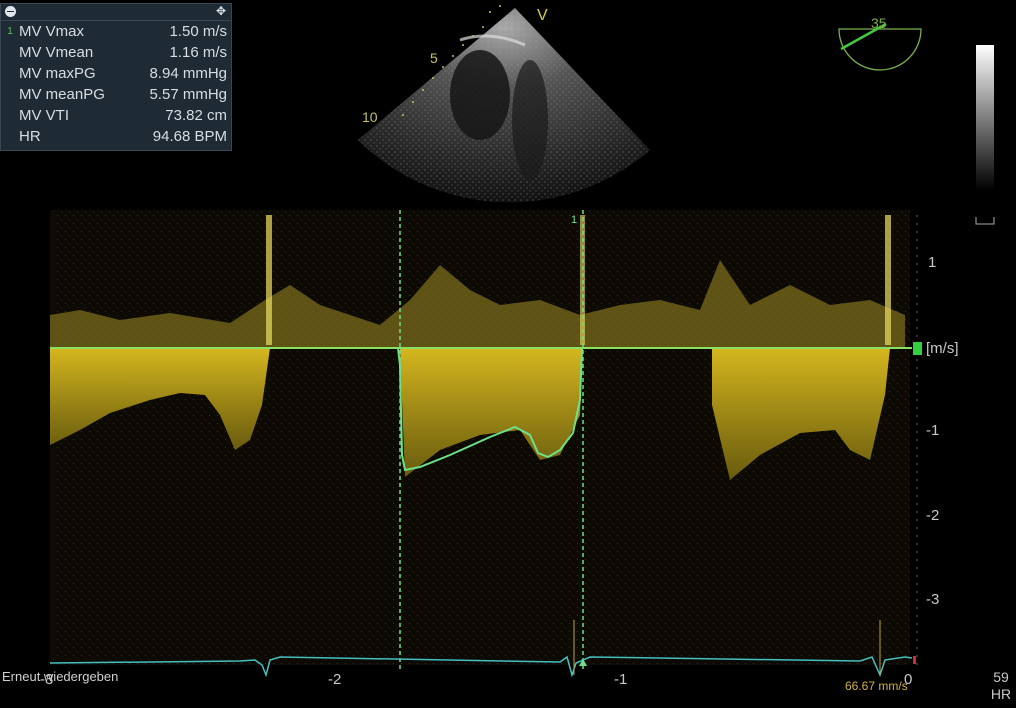 This screenshot has width=1016, height=708. What do you see at coordinates (434, 58) in the screenshot?
I see `depth-label-5: 5` at bounding box center [434, 58].